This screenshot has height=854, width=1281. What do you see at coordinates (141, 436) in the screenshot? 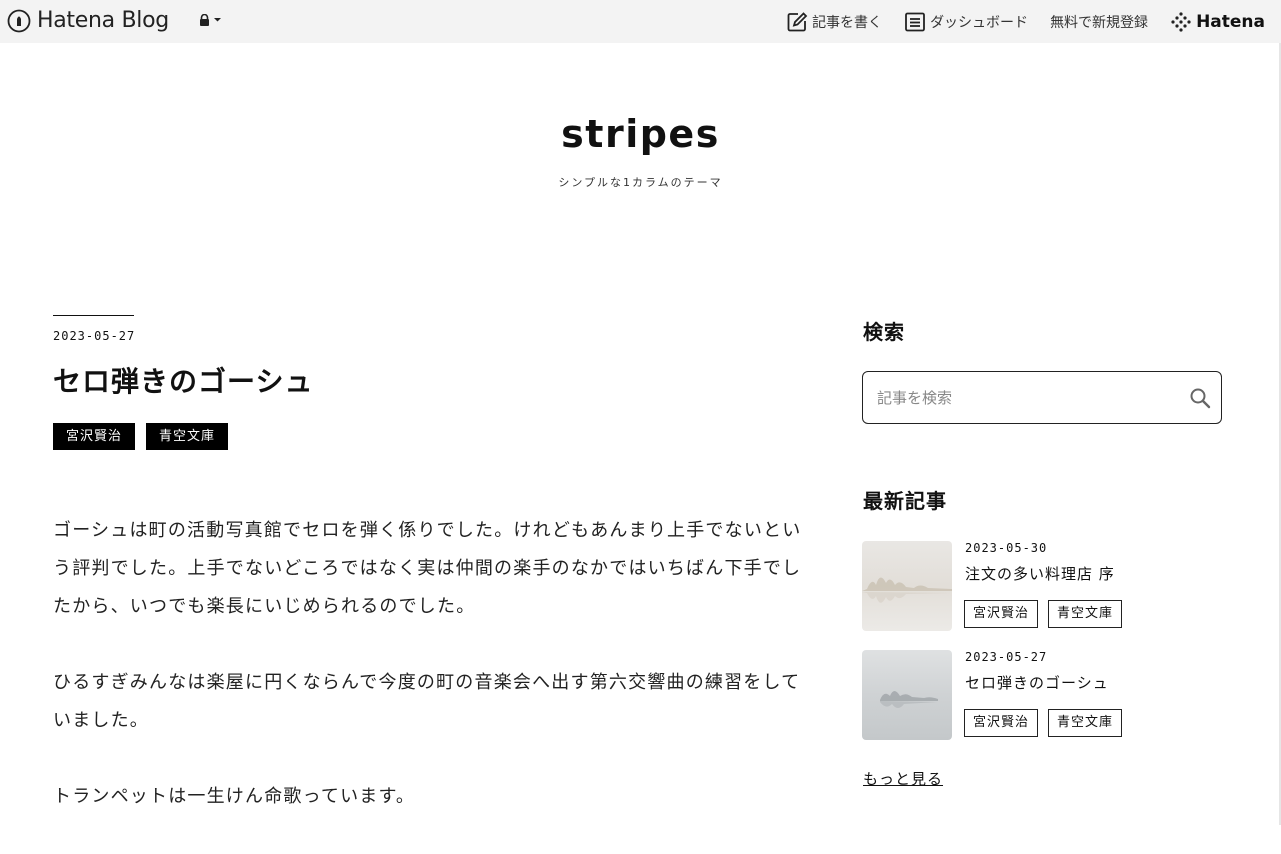
I see `entry-categories: 宮沢賢治 青空文庫` at bounding box center [141, 436].